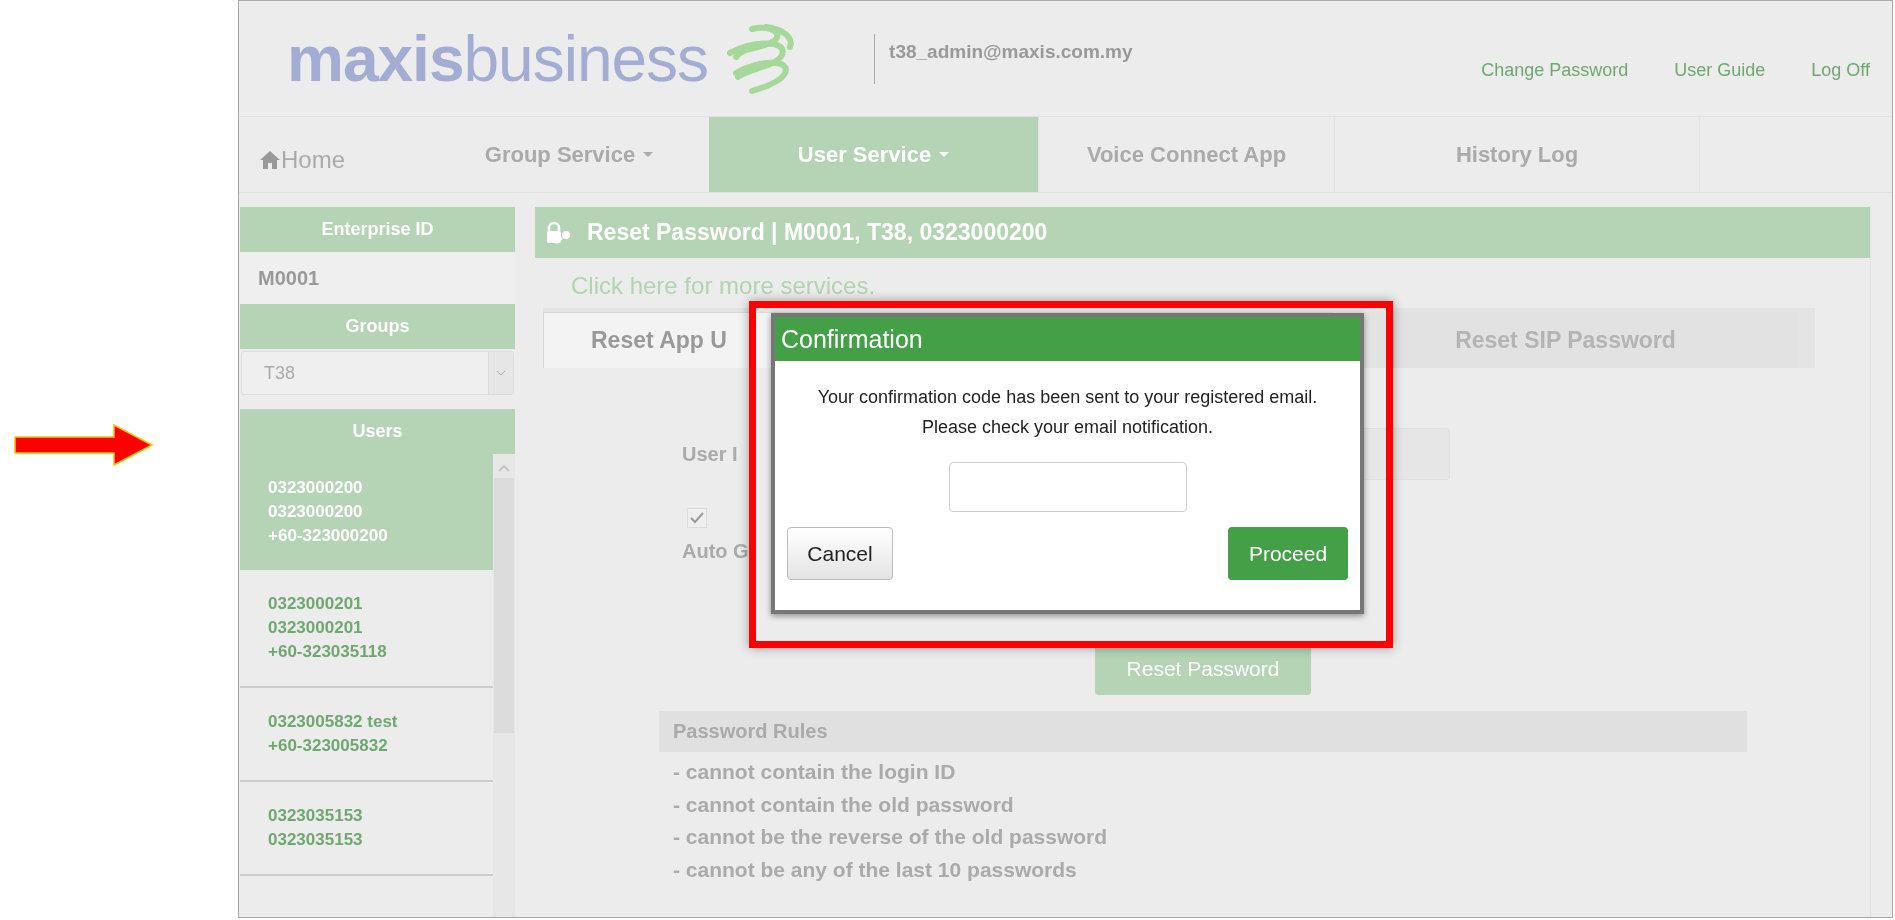  What do you see at coordinates (377, 326) in the screenshot?
I see `section-header: Groups` at bounding box center [377, 326].